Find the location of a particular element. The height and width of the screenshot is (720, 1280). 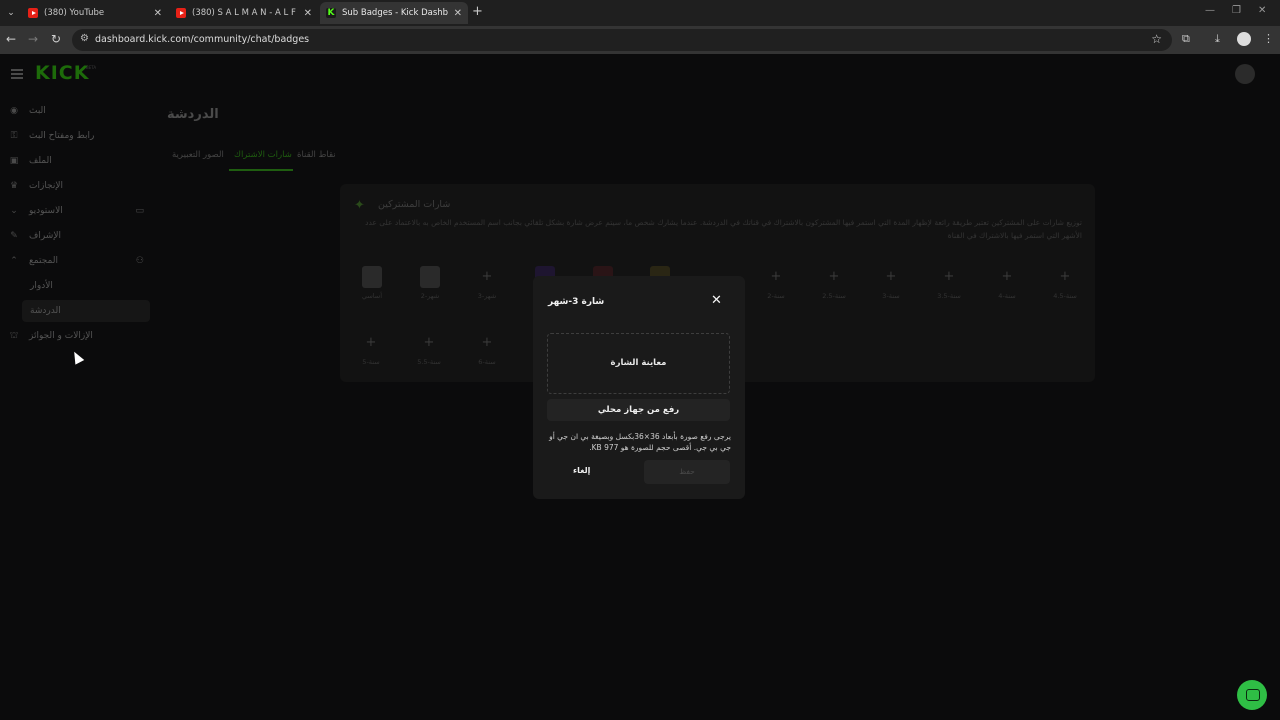

sidebar-item-studio: ⌄ الاستوديو ▭ is located at coordinates (79, 211).